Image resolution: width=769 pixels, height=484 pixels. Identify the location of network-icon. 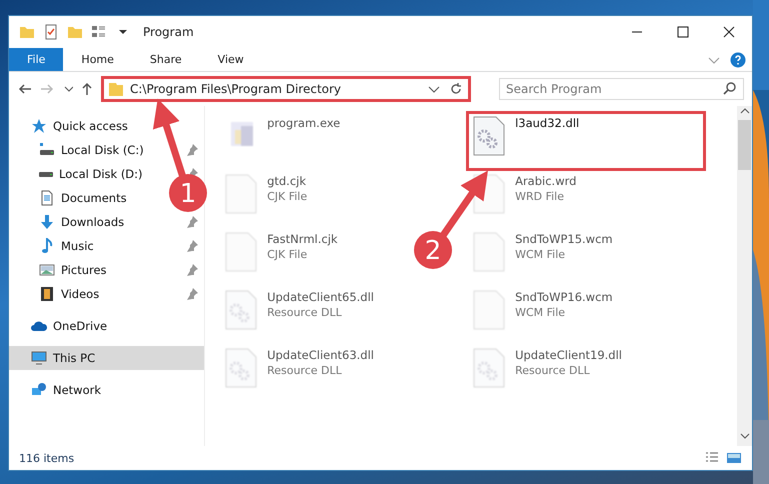
(39, 390).